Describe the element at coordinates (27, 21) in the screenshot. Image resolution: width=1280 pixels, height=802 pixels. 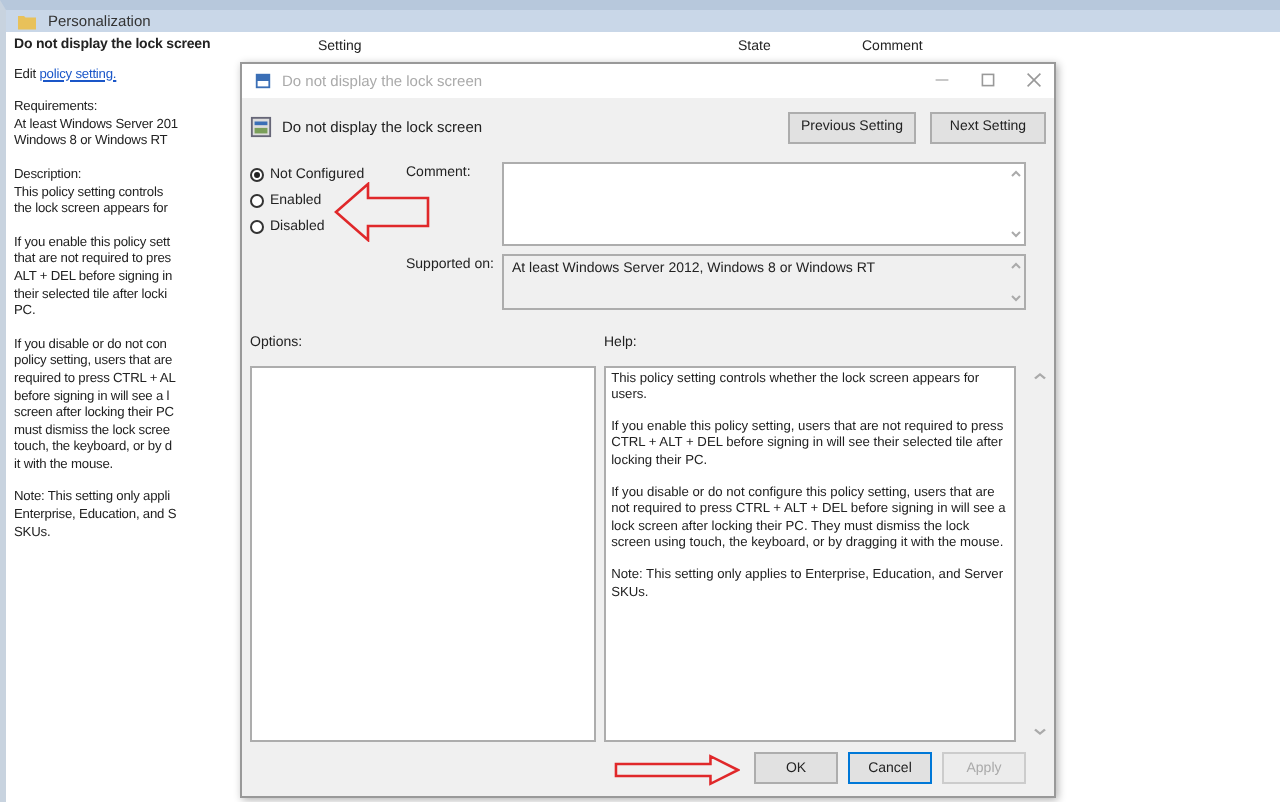
I see `folder-icon` at that location.